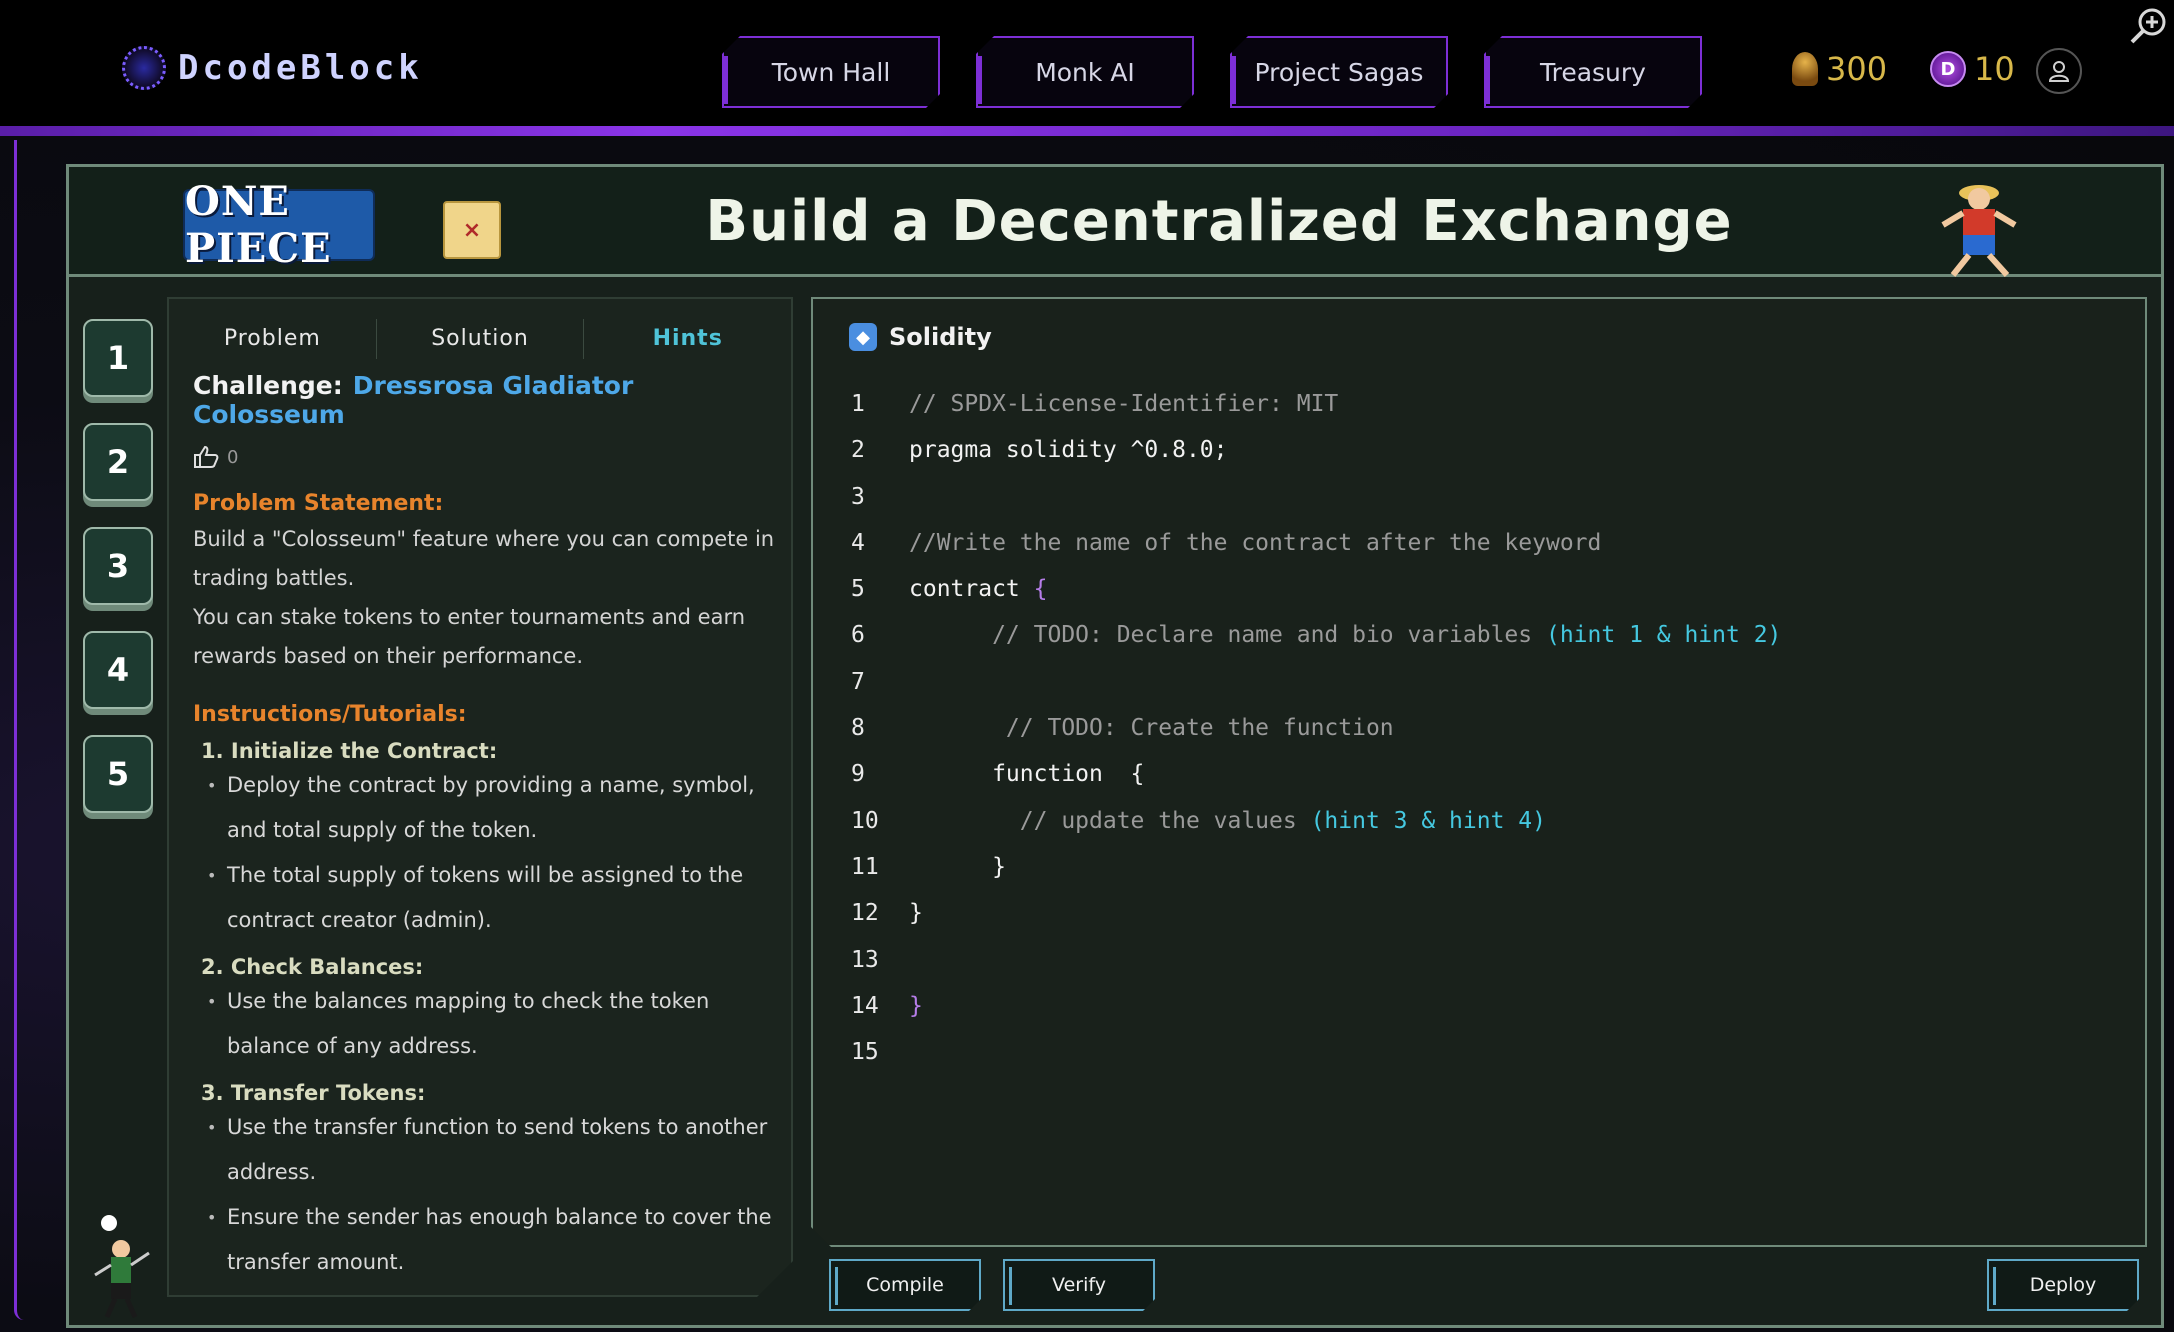 This screenshot has width=2174, height=1332. What do you see at coordinates (1972, 69) in the screenshot?
I see `coin-counter: D 10` at bounding box center [1972, 69].